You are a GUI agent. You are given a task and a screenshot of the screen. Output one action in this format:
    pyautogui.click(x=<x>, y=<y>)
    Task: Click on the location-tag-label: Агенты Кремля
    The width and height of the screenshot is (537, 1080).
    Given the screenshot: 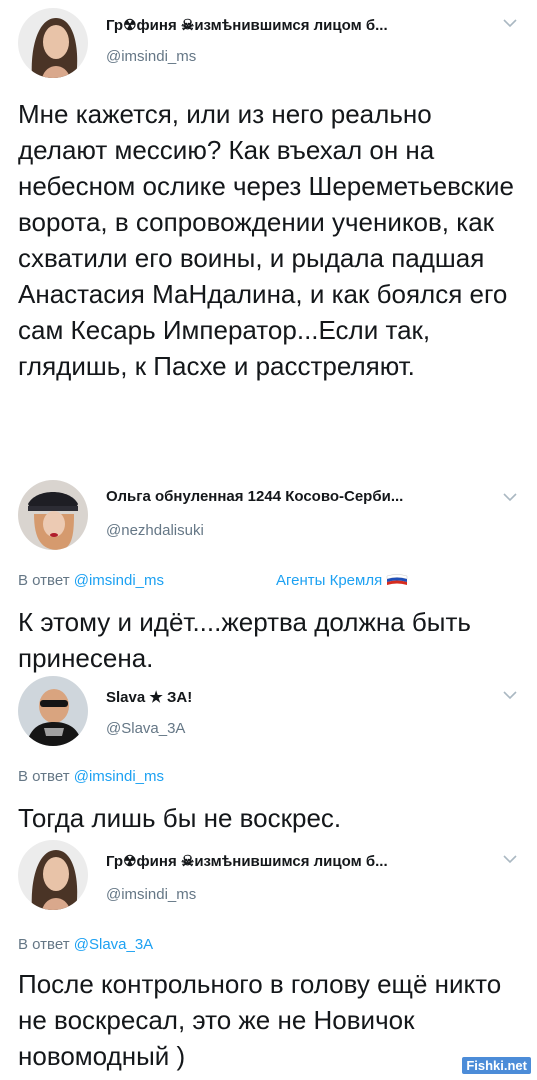 What is the action you would take?
    pyautogui.click(x=329, y=580)
    